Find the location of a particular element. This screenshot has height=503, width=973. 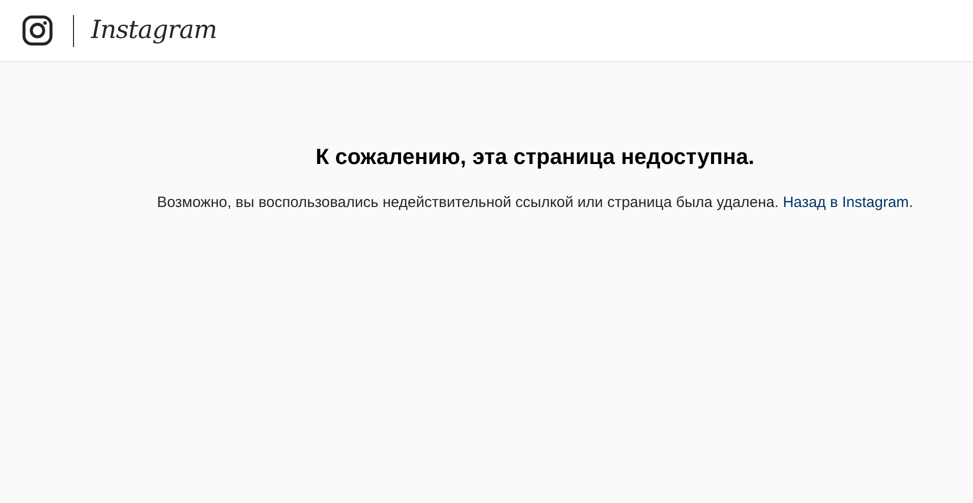

back-link: Назад в Instagram is located at coordinates (845, 202).